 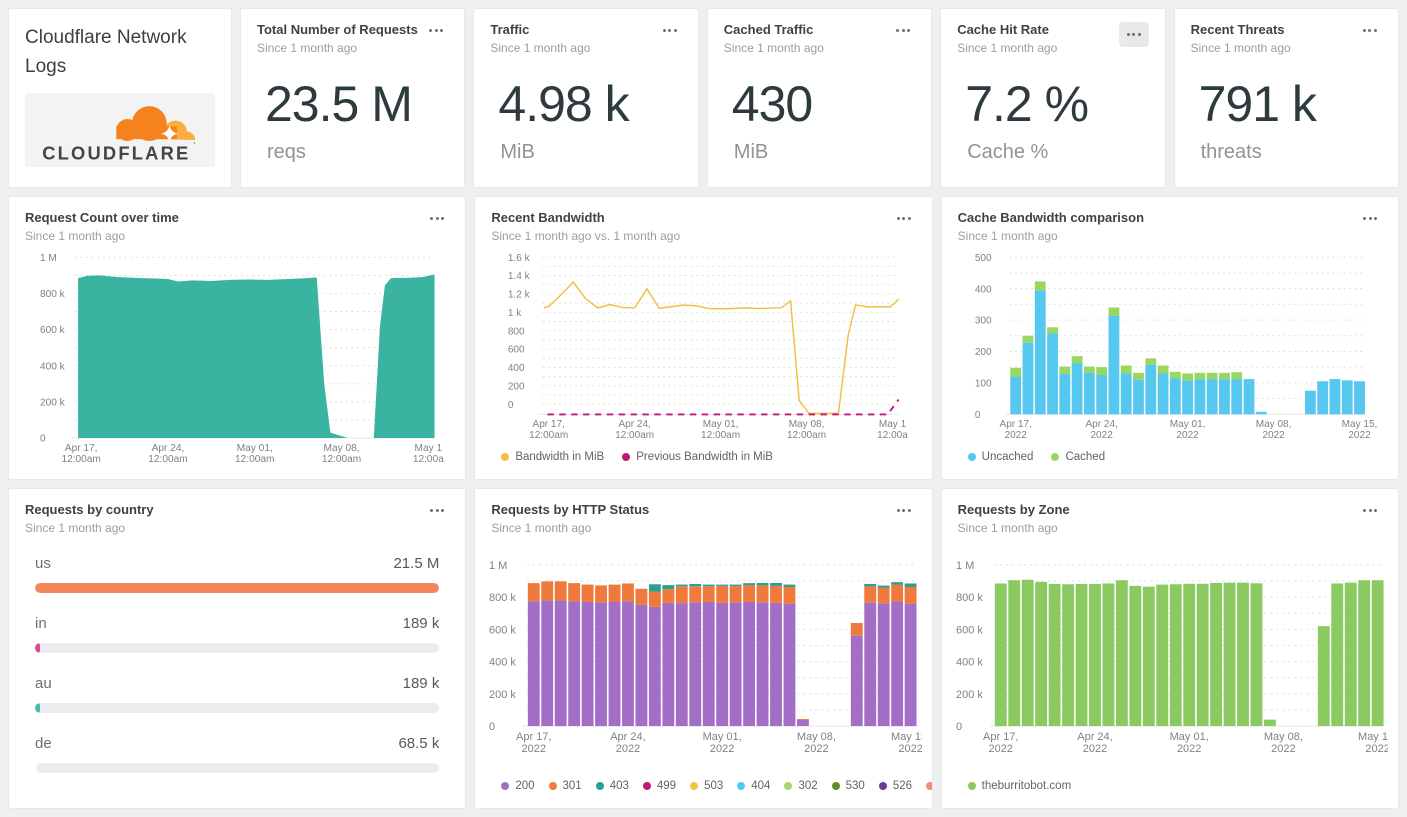 I want to click on panel-title: Requests by HTTP Status, so click(x=570, y=509).